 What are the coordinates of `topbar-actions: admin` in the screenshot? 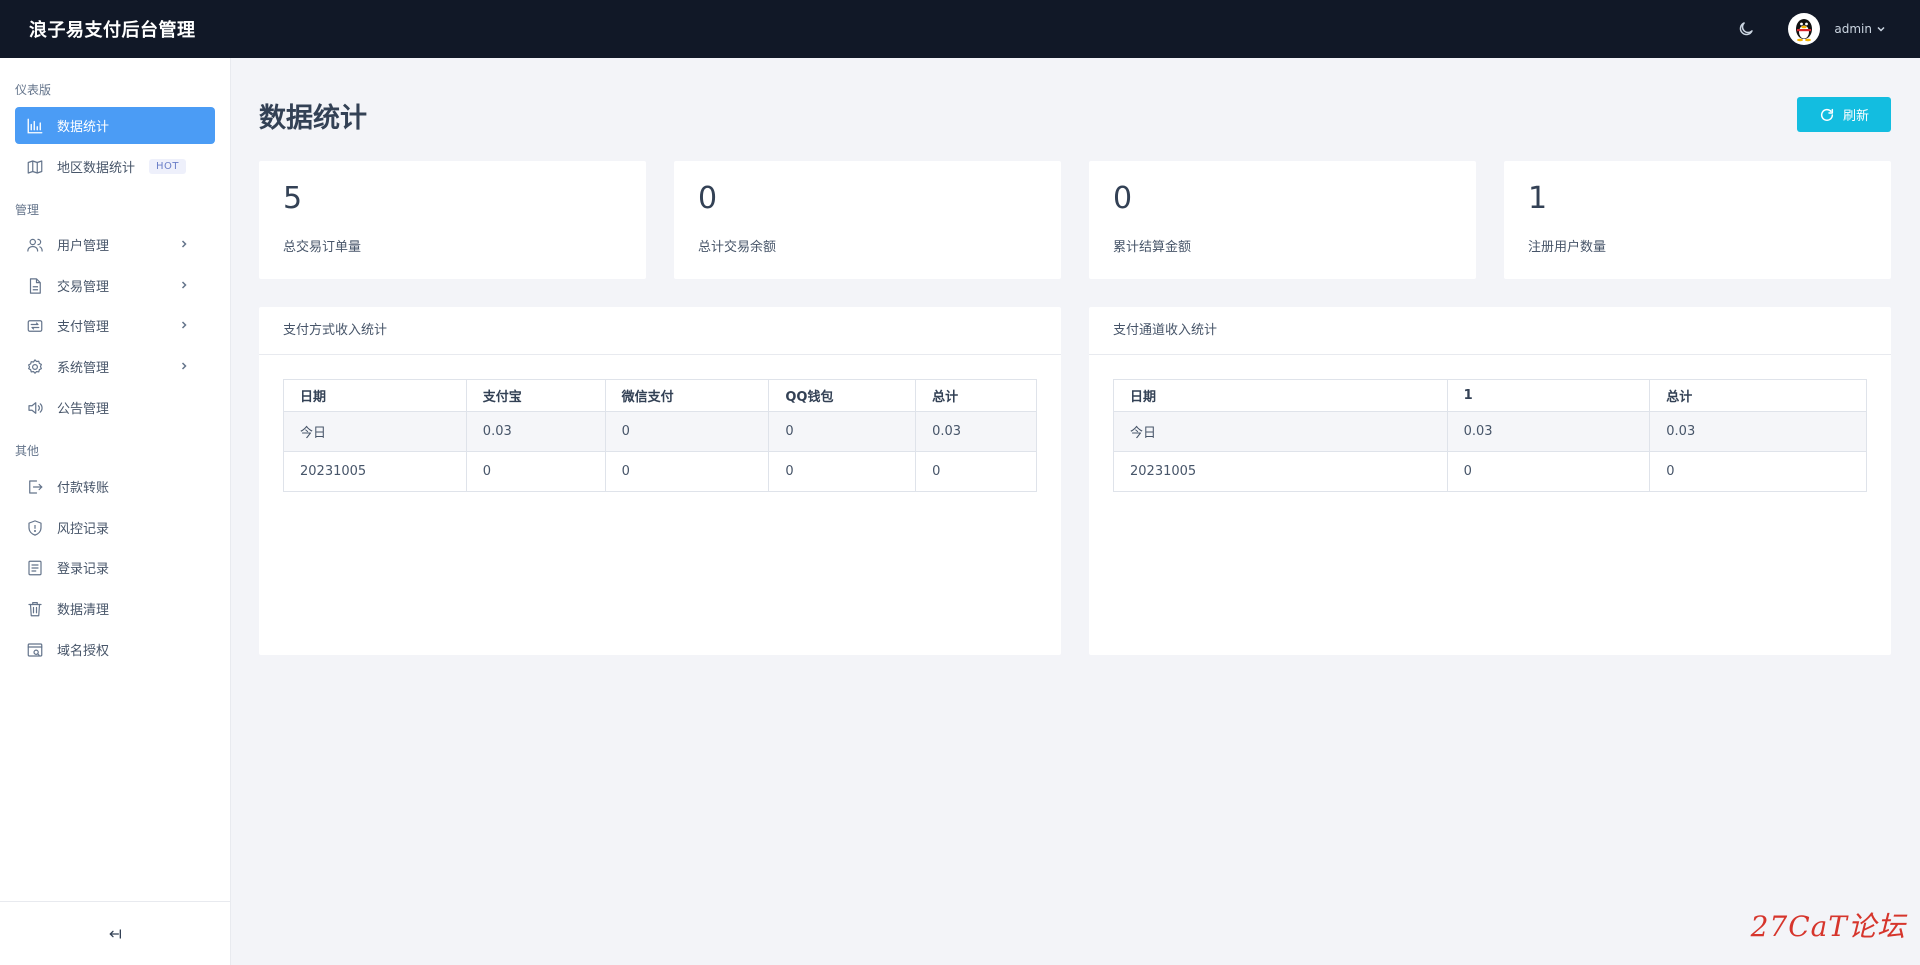 It's located at (1827, 29).